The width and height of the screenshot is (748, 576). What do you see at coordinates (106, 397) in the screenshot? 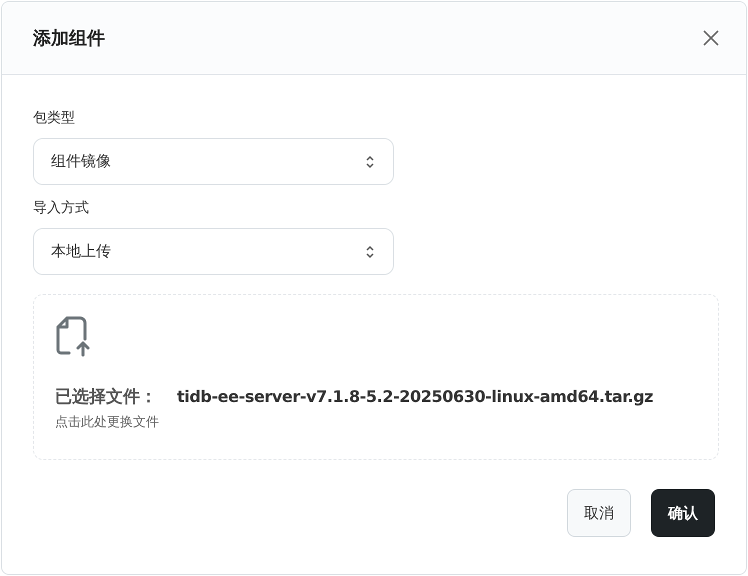
I see `selected-file-label: 已选择文件：` at bounding box center [106, 397].